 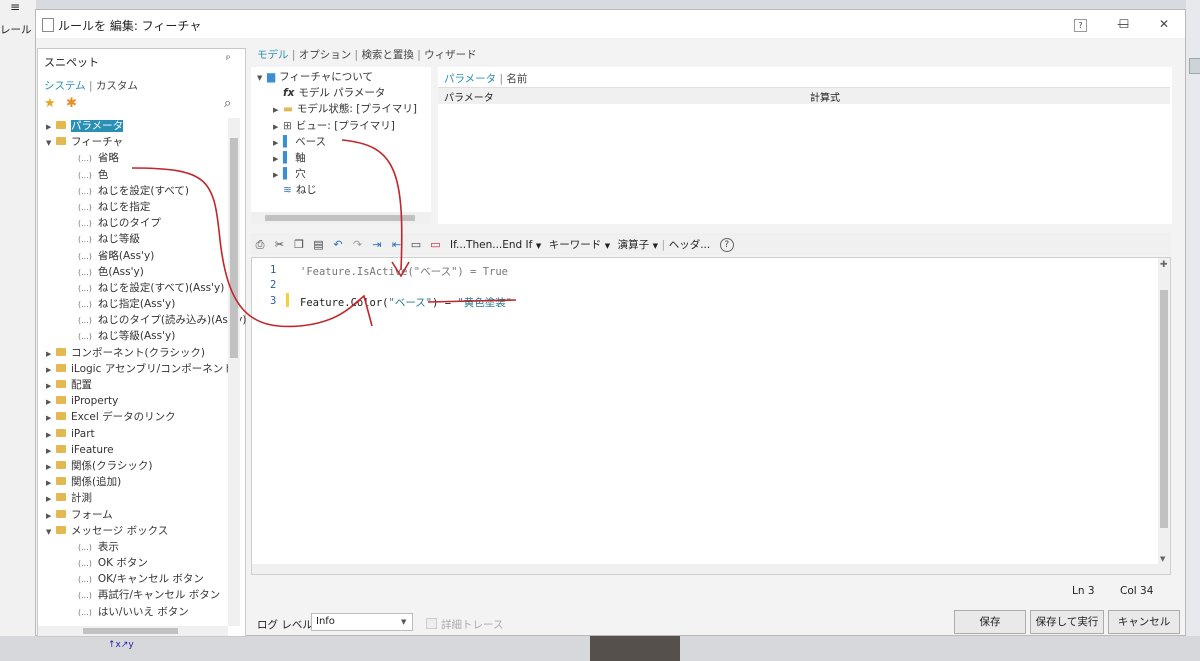 What do you see at coordinates (472, 301) in the screenshot?
I see `annotation-underline` at bounding box center [472, 301].